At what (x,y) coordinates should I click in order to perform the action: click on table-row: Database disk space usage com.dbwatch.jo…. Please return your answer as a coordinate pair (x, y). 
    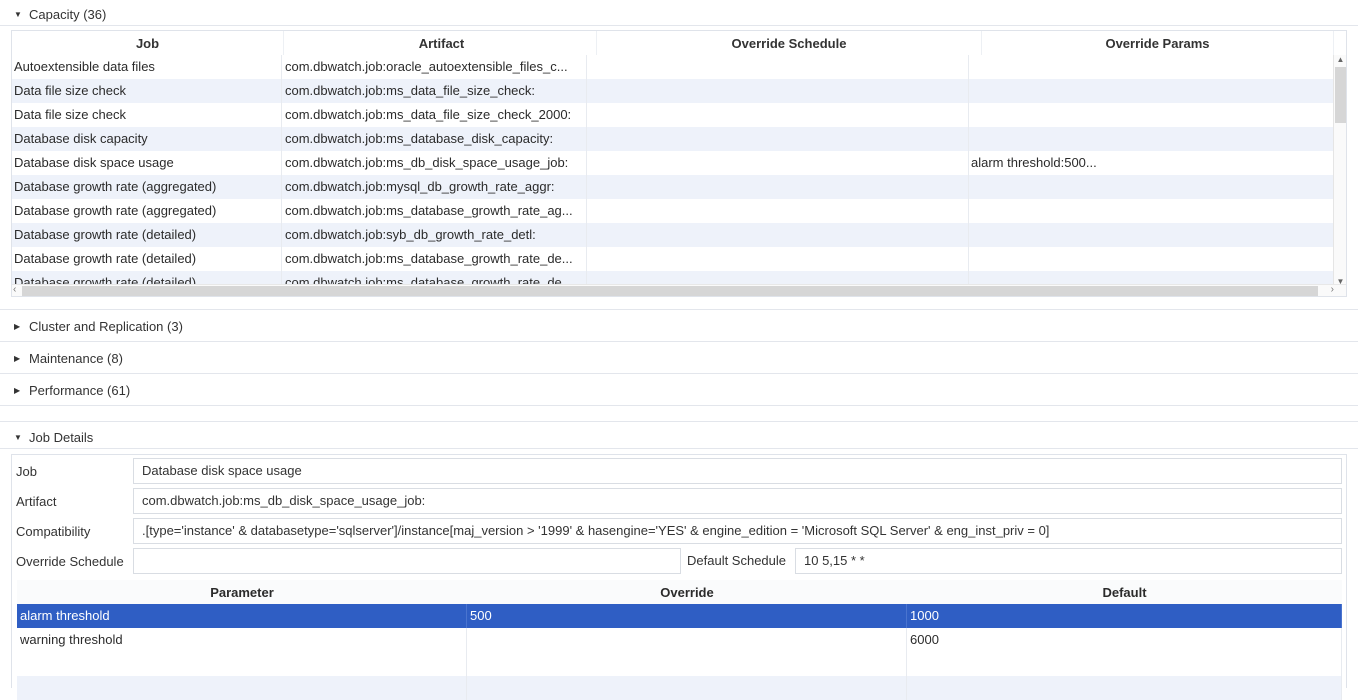
    Looking at the image, I should click on (673, 163).